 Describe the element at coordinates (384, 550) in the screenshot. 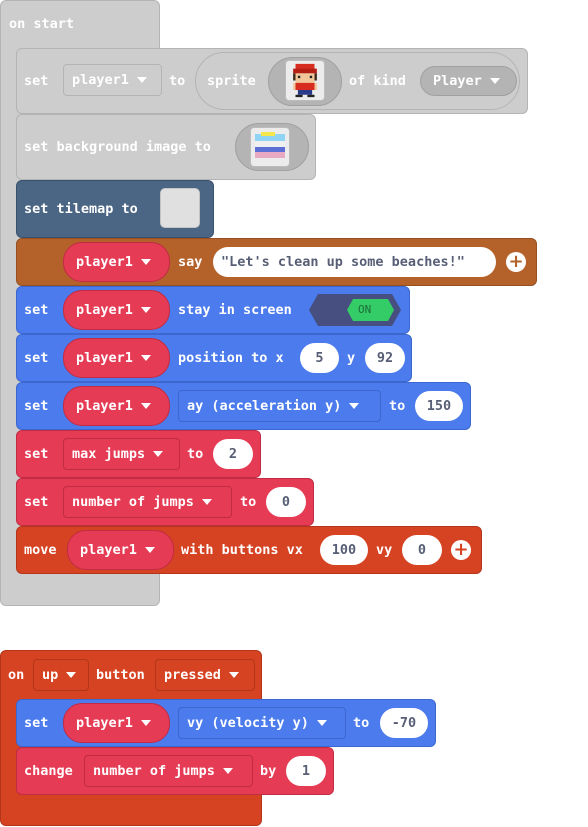

I see `vy-label: vy` at that location.